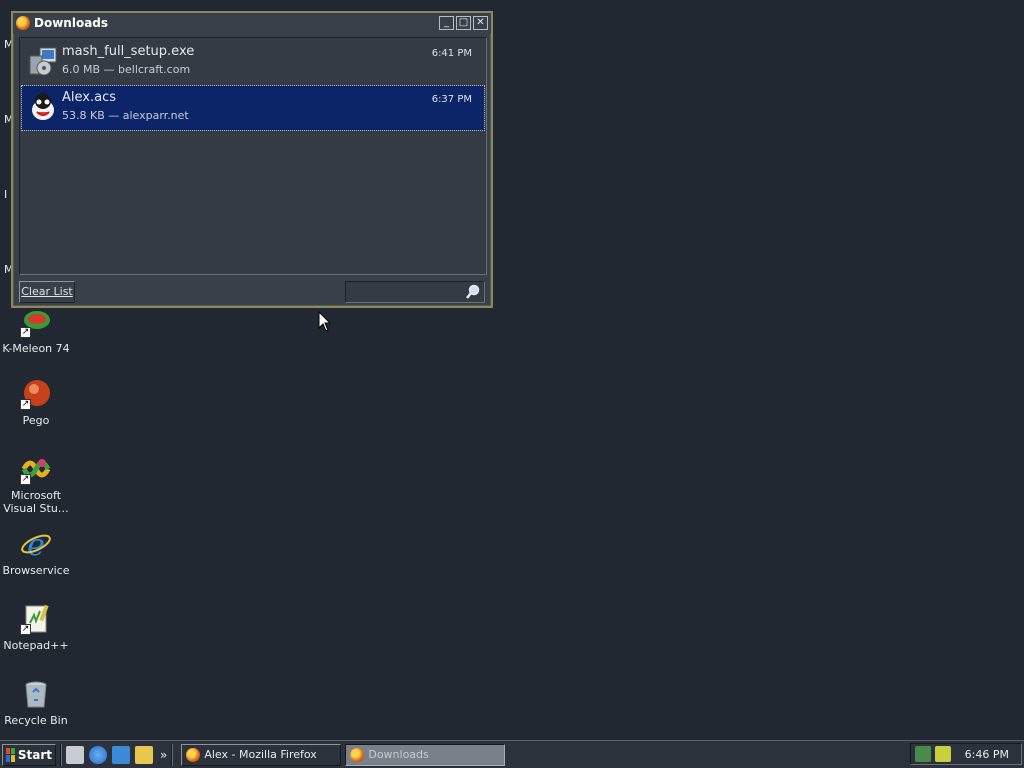  I want to click on notepad-plus-plus-icon: ↗, so click(36, 619).